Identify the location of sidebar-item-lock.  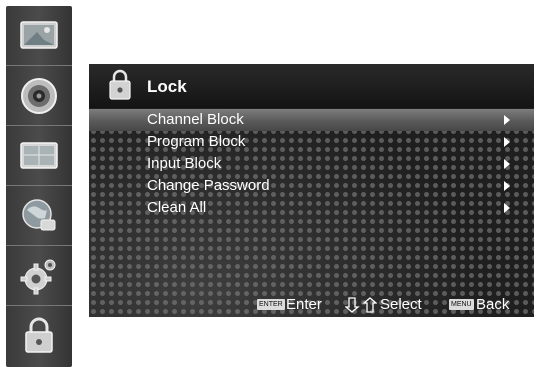
(39, 336).